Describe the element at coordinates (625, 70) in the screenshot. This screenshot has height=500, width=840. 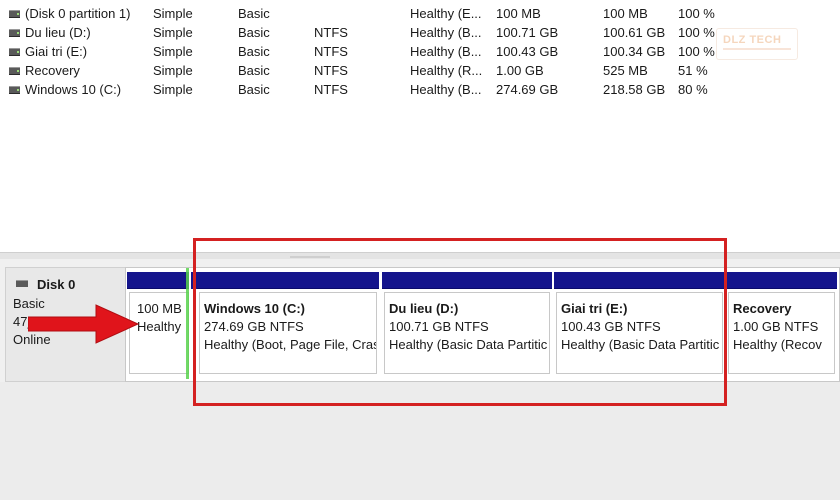
I see `volume-free-space: 525 MB` at that location.